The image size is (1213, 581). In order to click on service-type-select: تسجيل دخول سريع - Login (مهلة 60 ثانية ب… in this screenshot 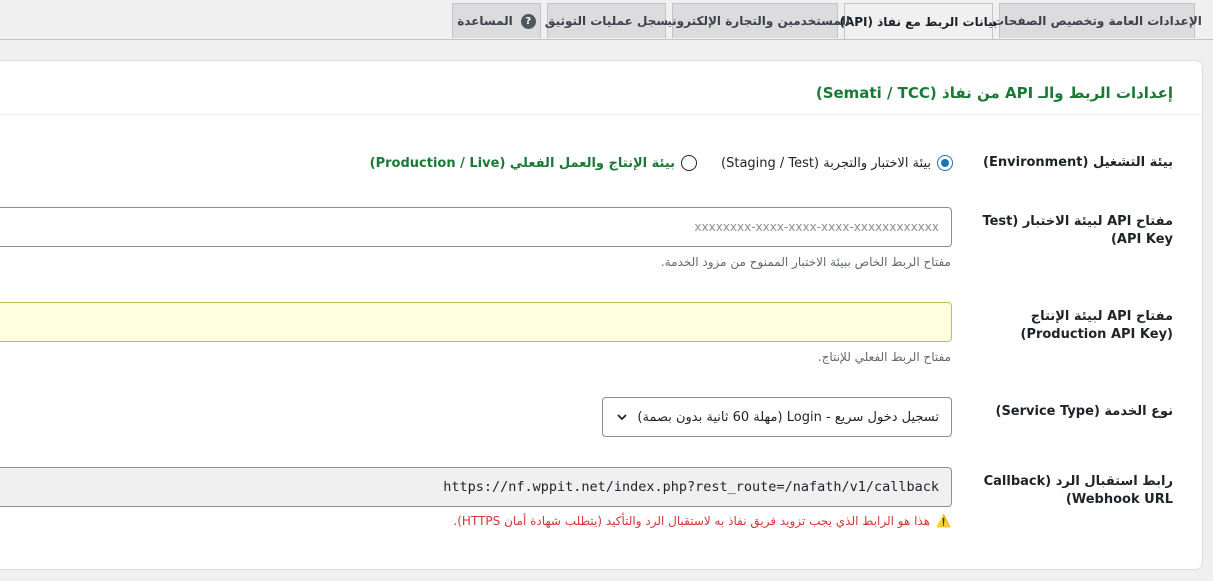, I will do `click(777, 417)`.